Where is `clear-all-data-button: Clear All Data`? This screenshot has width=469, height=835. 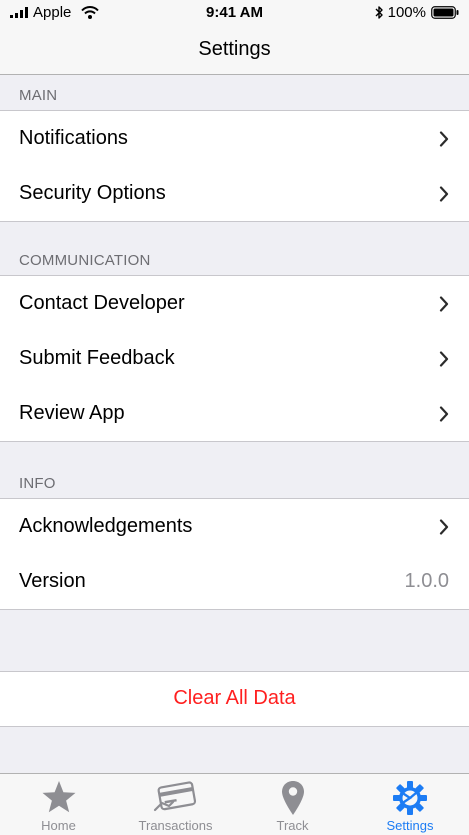 clear-all-data-button: Clear All Data is located at coordinates (234, 699).